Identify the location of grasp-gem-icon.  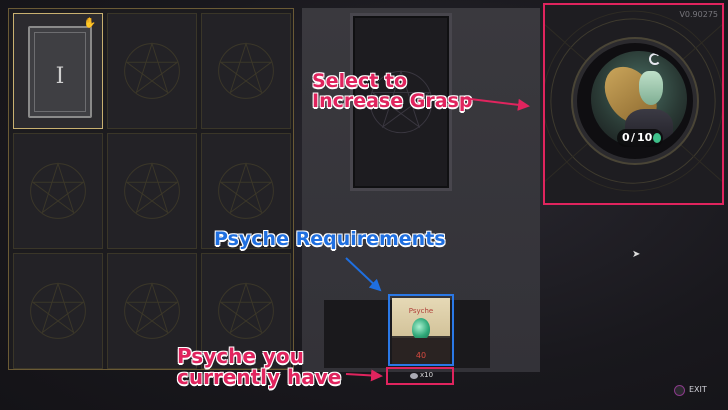
(657, 138).